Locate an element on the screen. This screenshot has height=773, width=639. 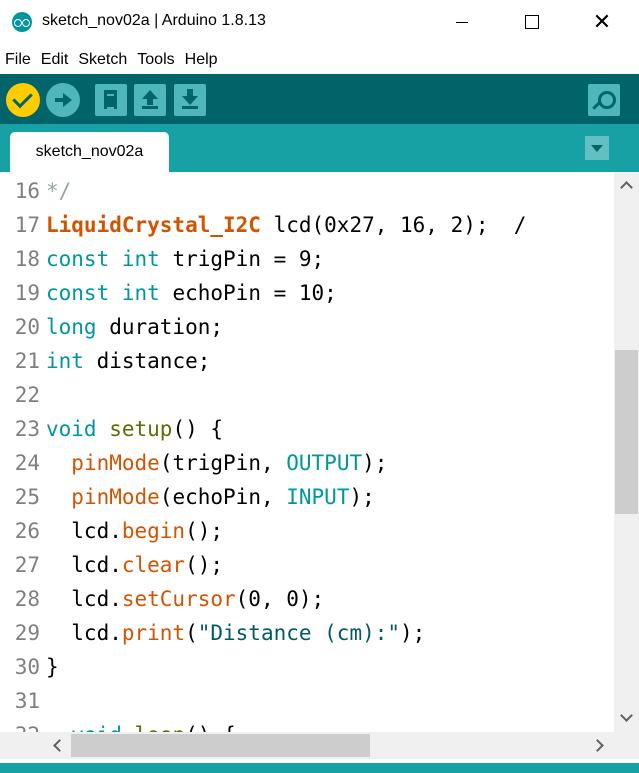
arrow-up-icon is located at coordinates (150, 101).